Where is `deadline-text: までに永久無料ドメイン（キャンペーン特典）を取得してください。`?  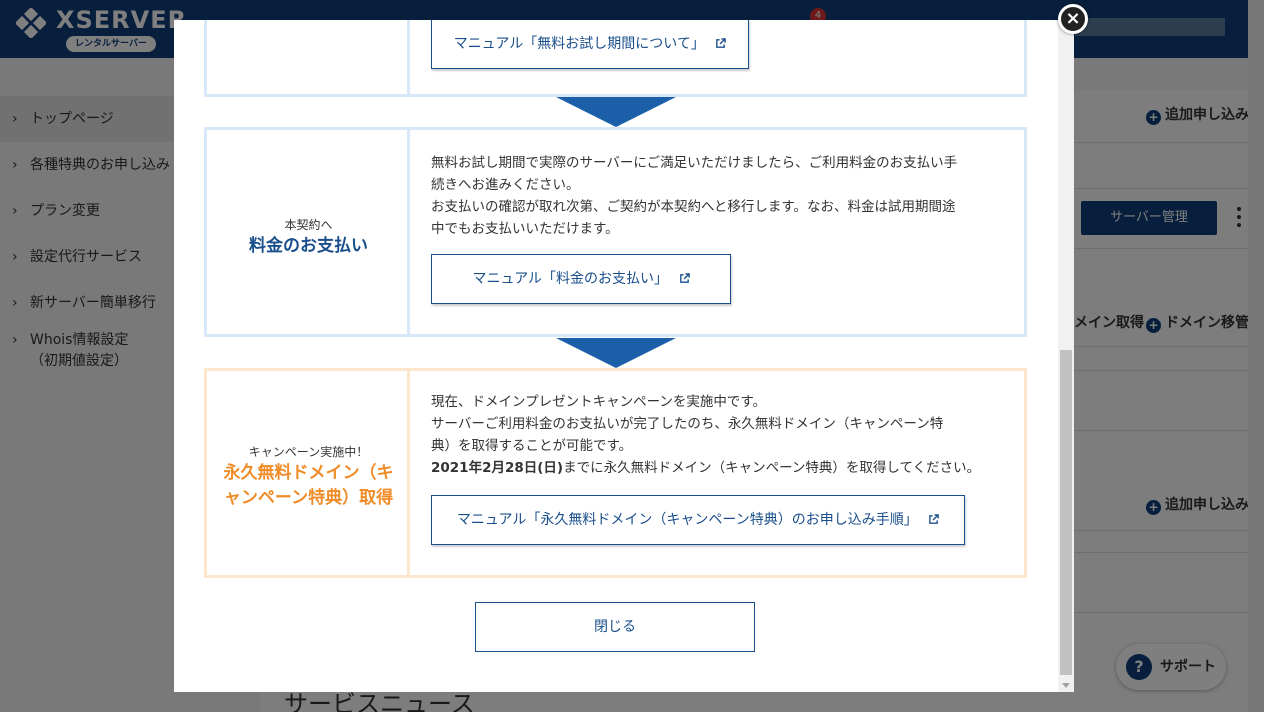
deadline-text: までに永久無料ドメイン（キャンペーン特典）を取得してください。 is located at coordinates (772, 468).